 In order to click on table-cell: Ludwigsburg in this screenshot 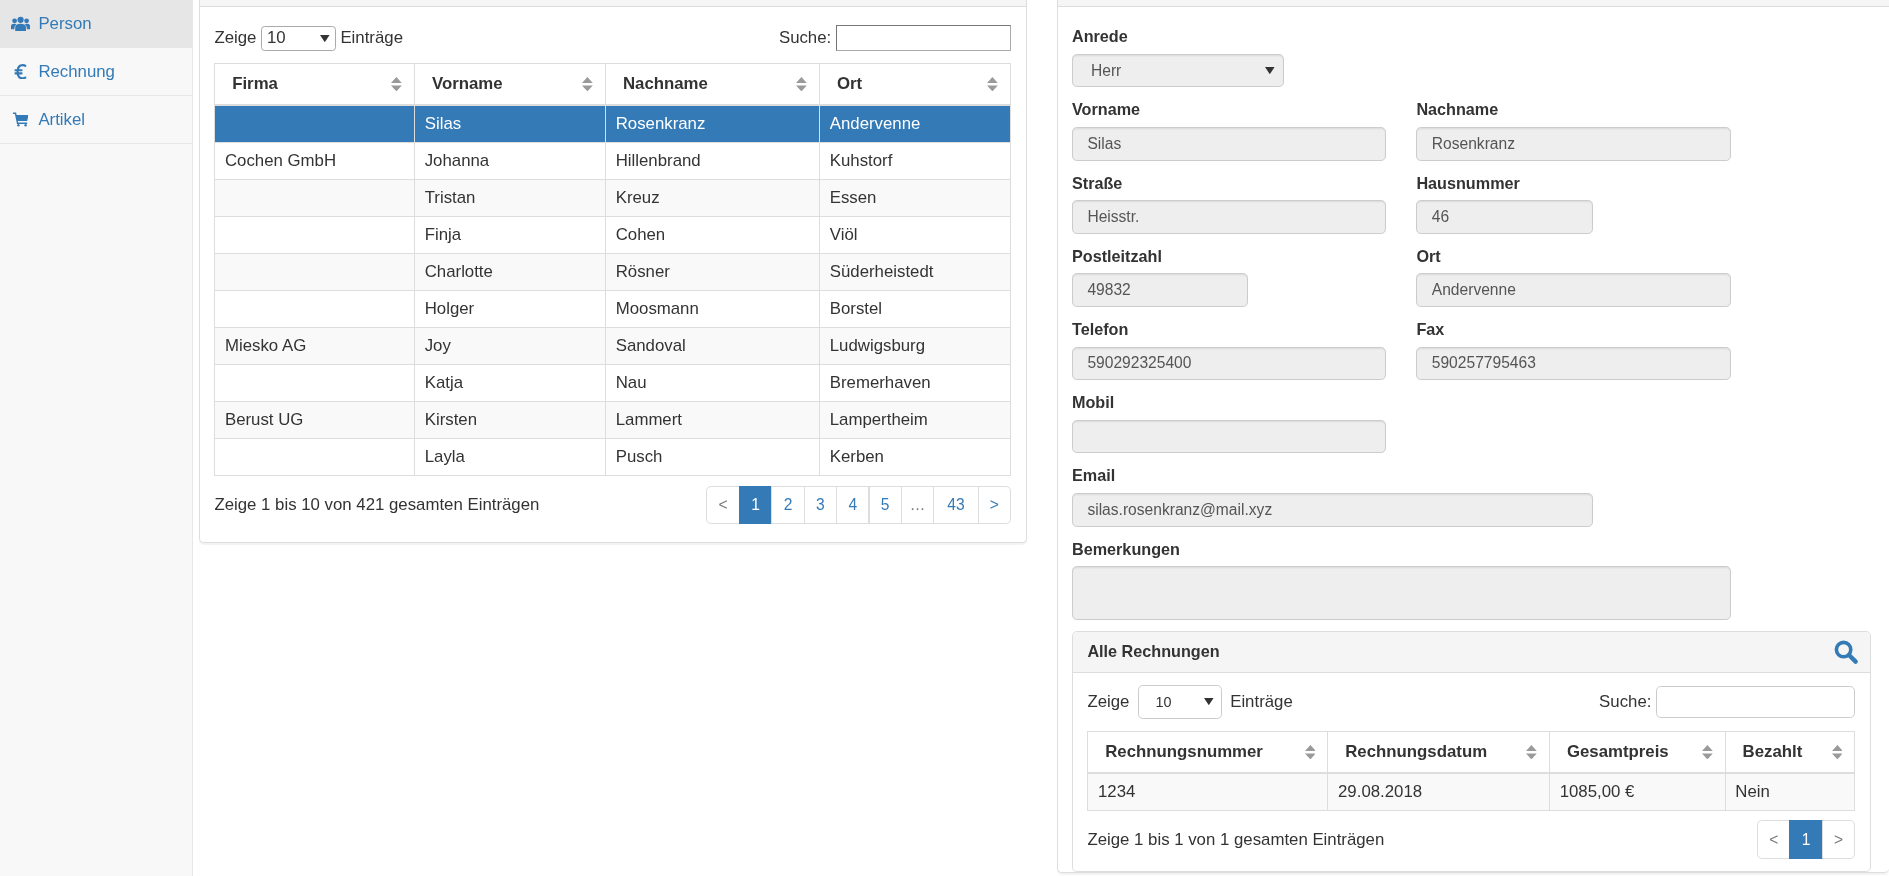, I will do `click(915, 346)`.